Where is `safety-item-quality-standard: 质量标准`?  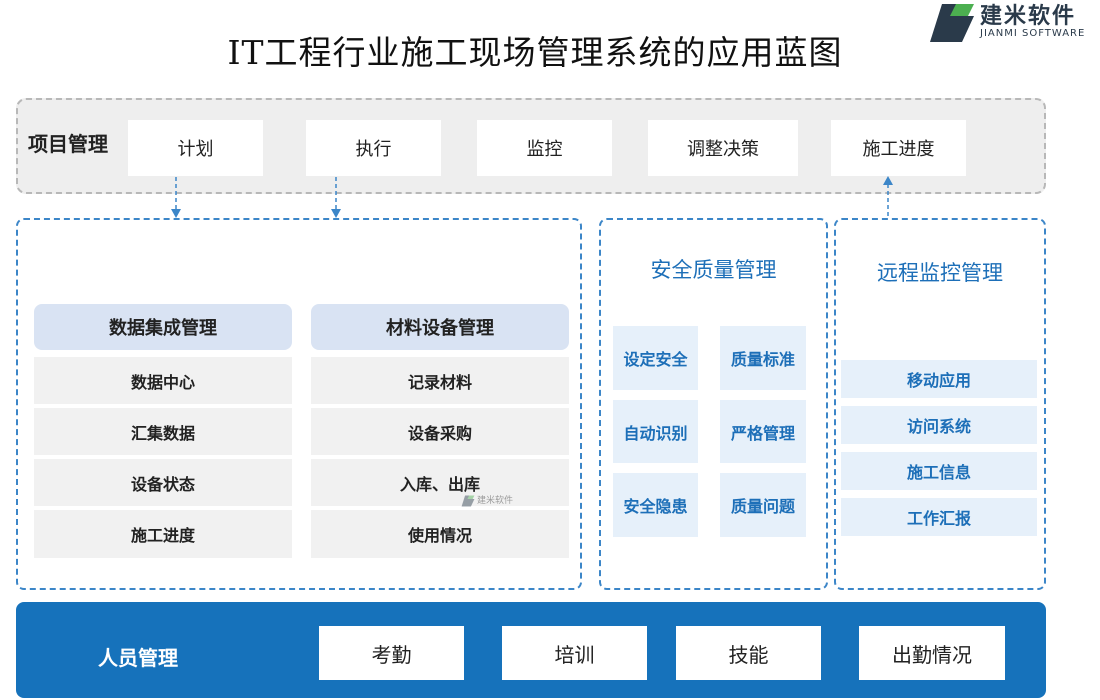 safety-item-quality-standard: 质量标准 is located at coordinates (763, 358).